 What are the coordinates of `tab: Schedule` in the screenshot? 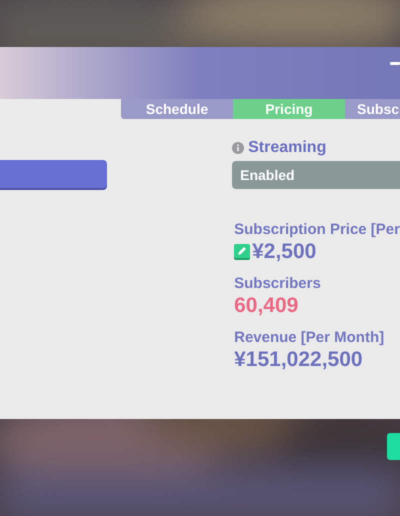 It's located at (177, 109).